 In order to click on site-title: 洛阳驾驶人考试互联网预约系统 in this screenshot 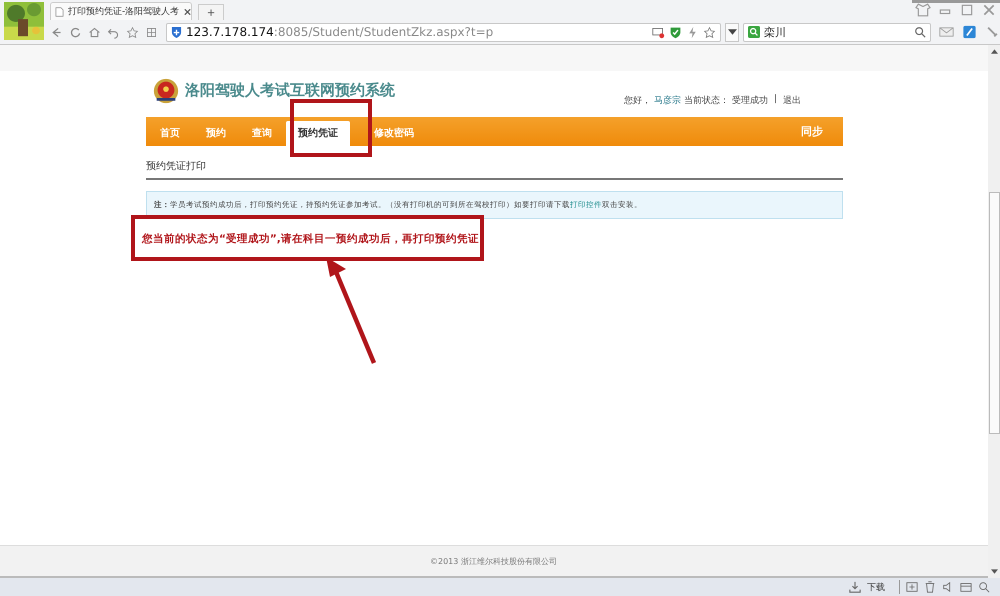, I will do `click(290, 90)`.